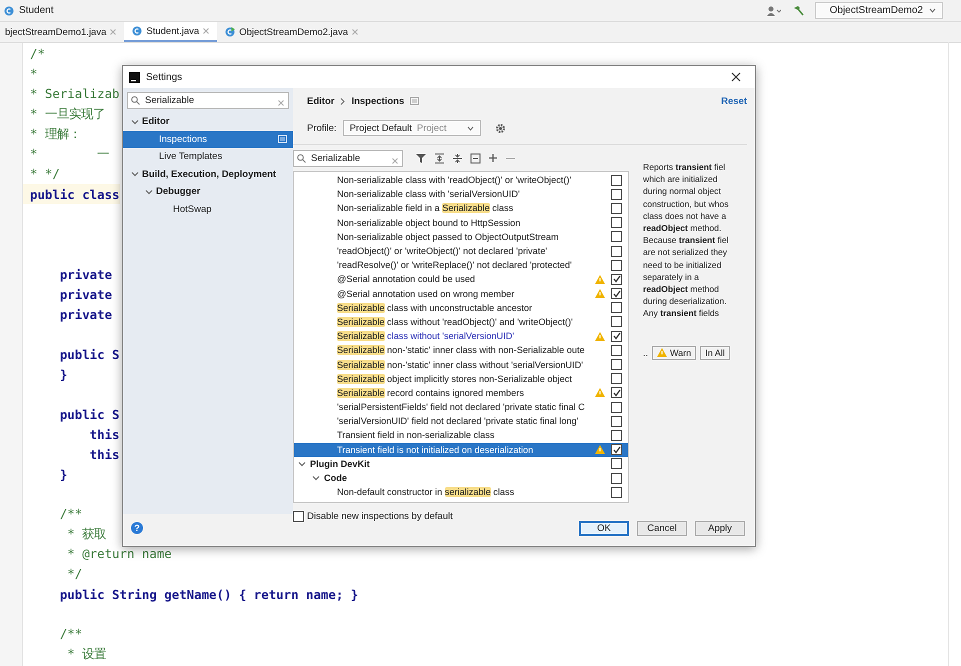 Image resolution: width=961 pixels, height=666 pixels. What do you see at coordinates (208, 157) in the screenshot?
I see `settings-tree-item: Live Templates` at bounding box center [208, 157].